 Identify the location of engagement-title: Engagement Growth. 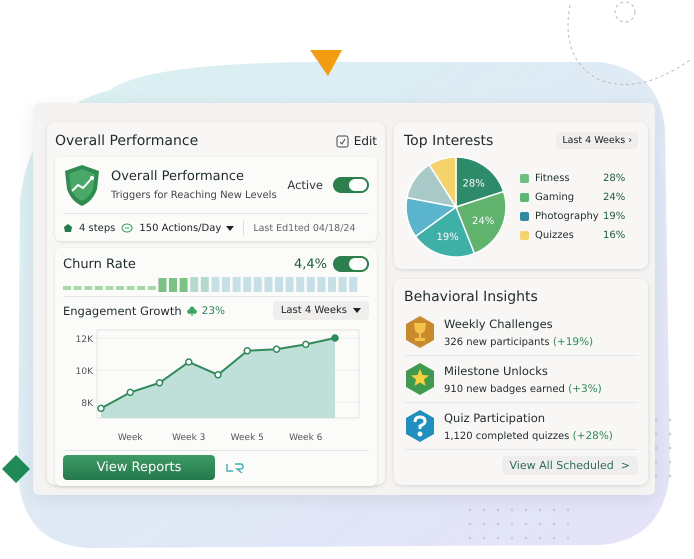
(122, 311).